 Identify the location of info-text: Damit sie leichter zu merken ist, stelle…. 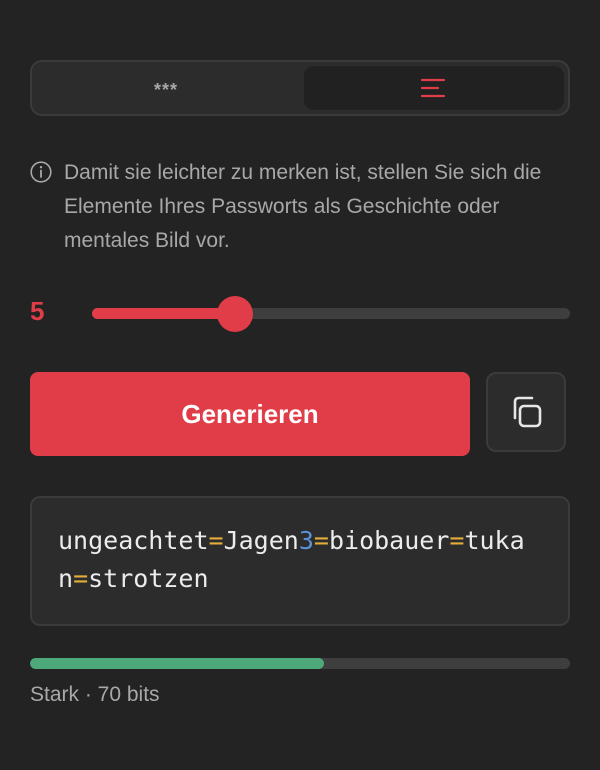
(303, 206).